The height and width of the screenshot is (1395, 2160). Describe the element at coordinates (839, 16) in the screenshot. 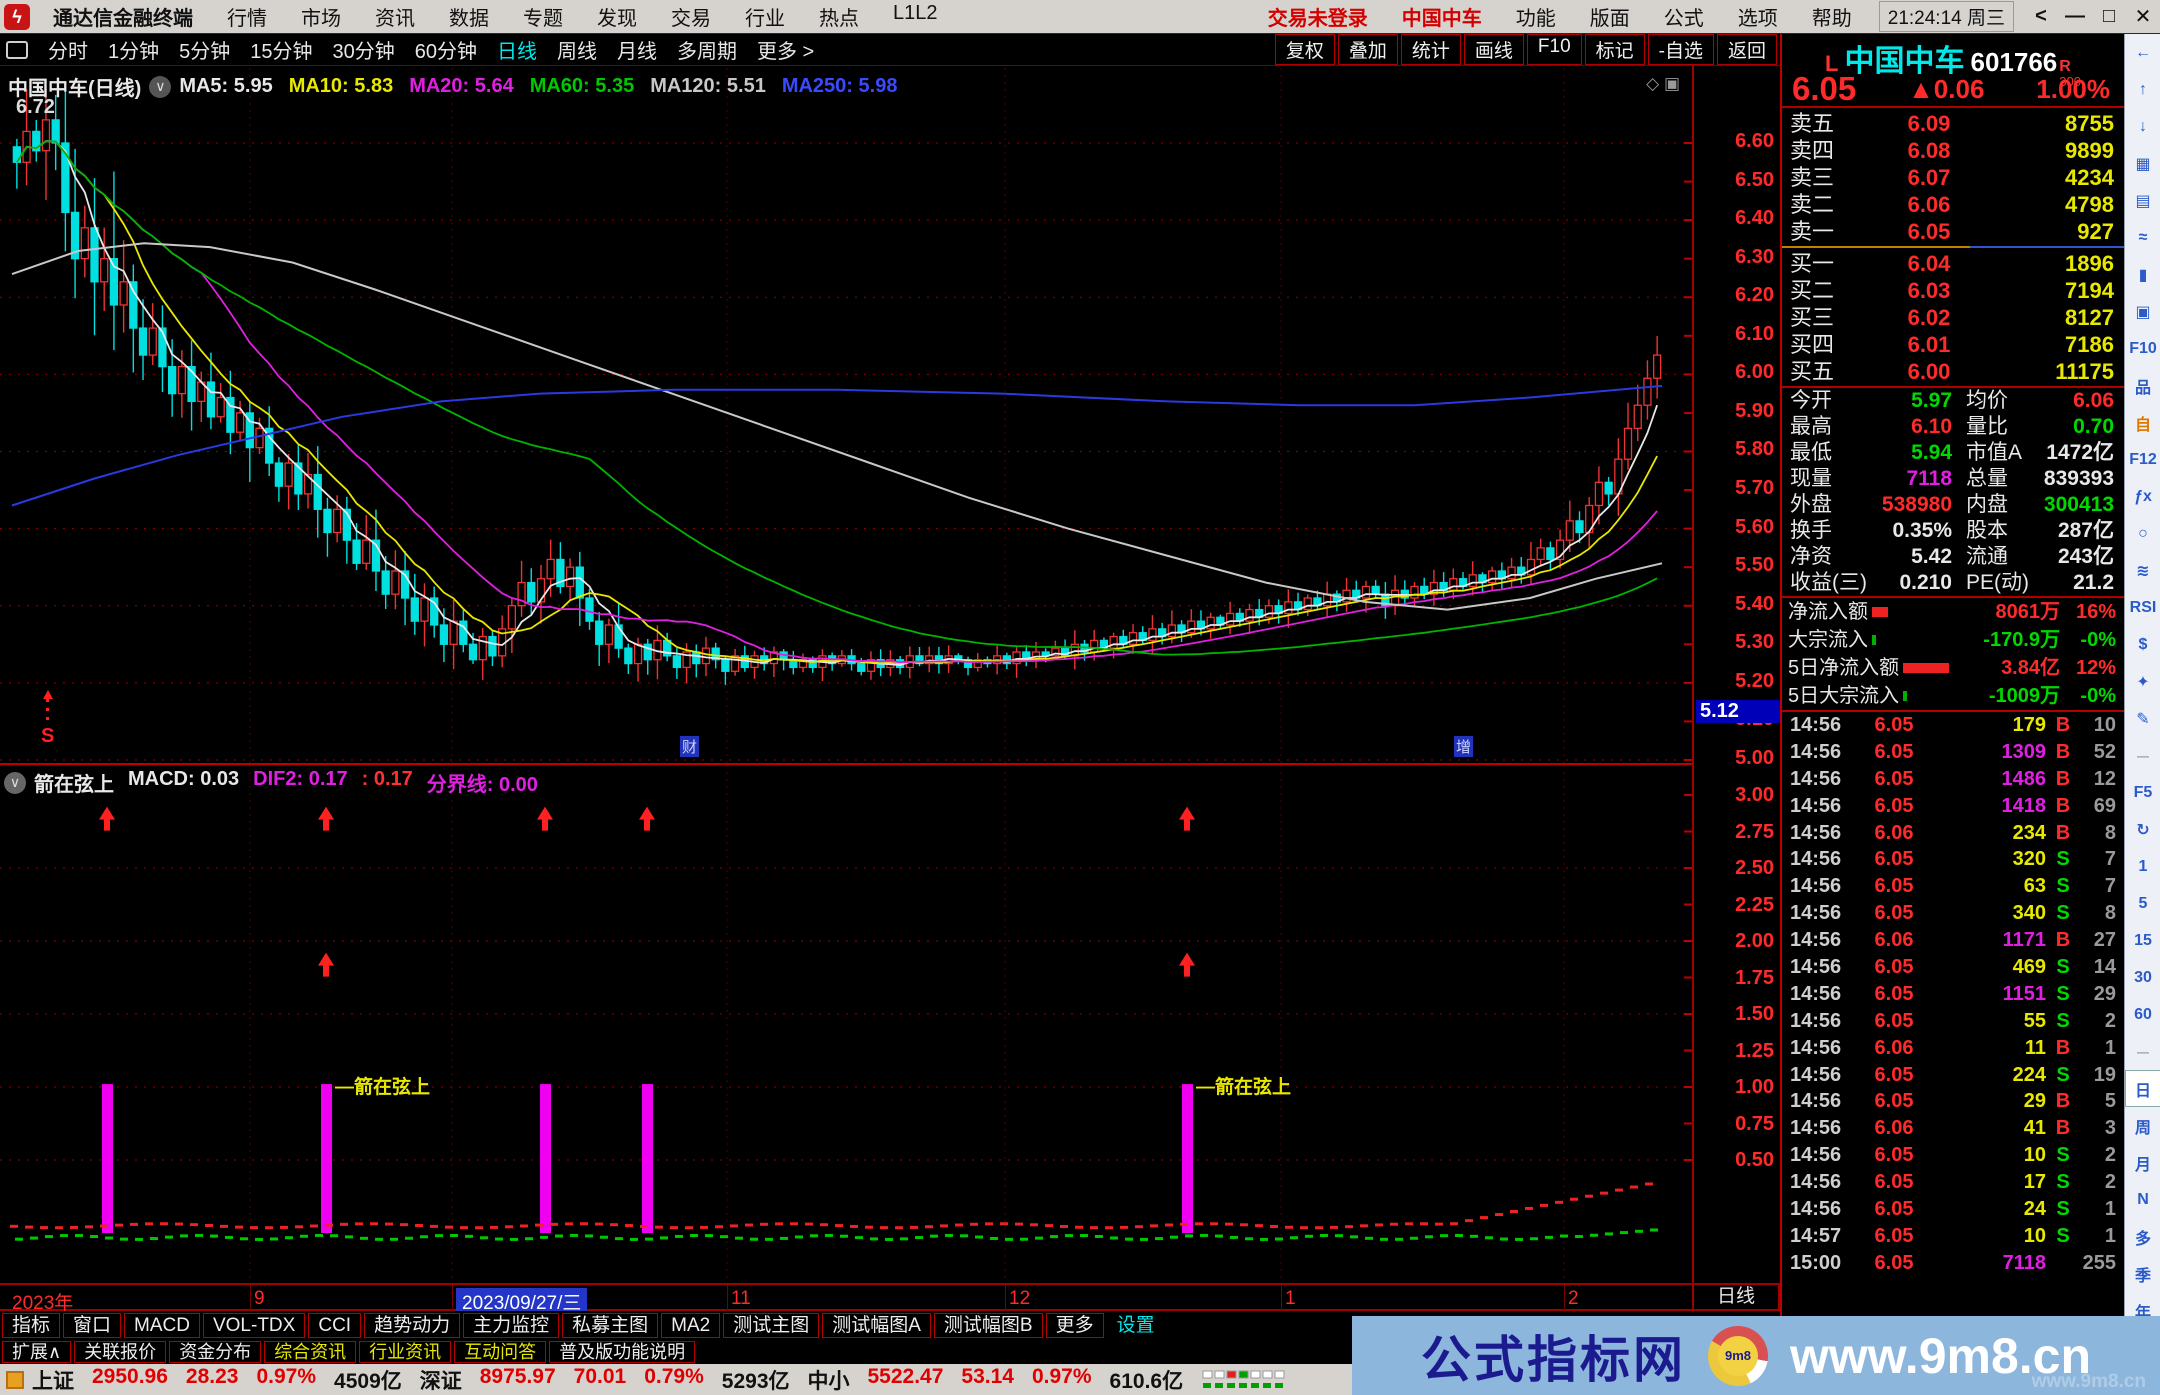

I see `menu-热点: 热点` at that location.